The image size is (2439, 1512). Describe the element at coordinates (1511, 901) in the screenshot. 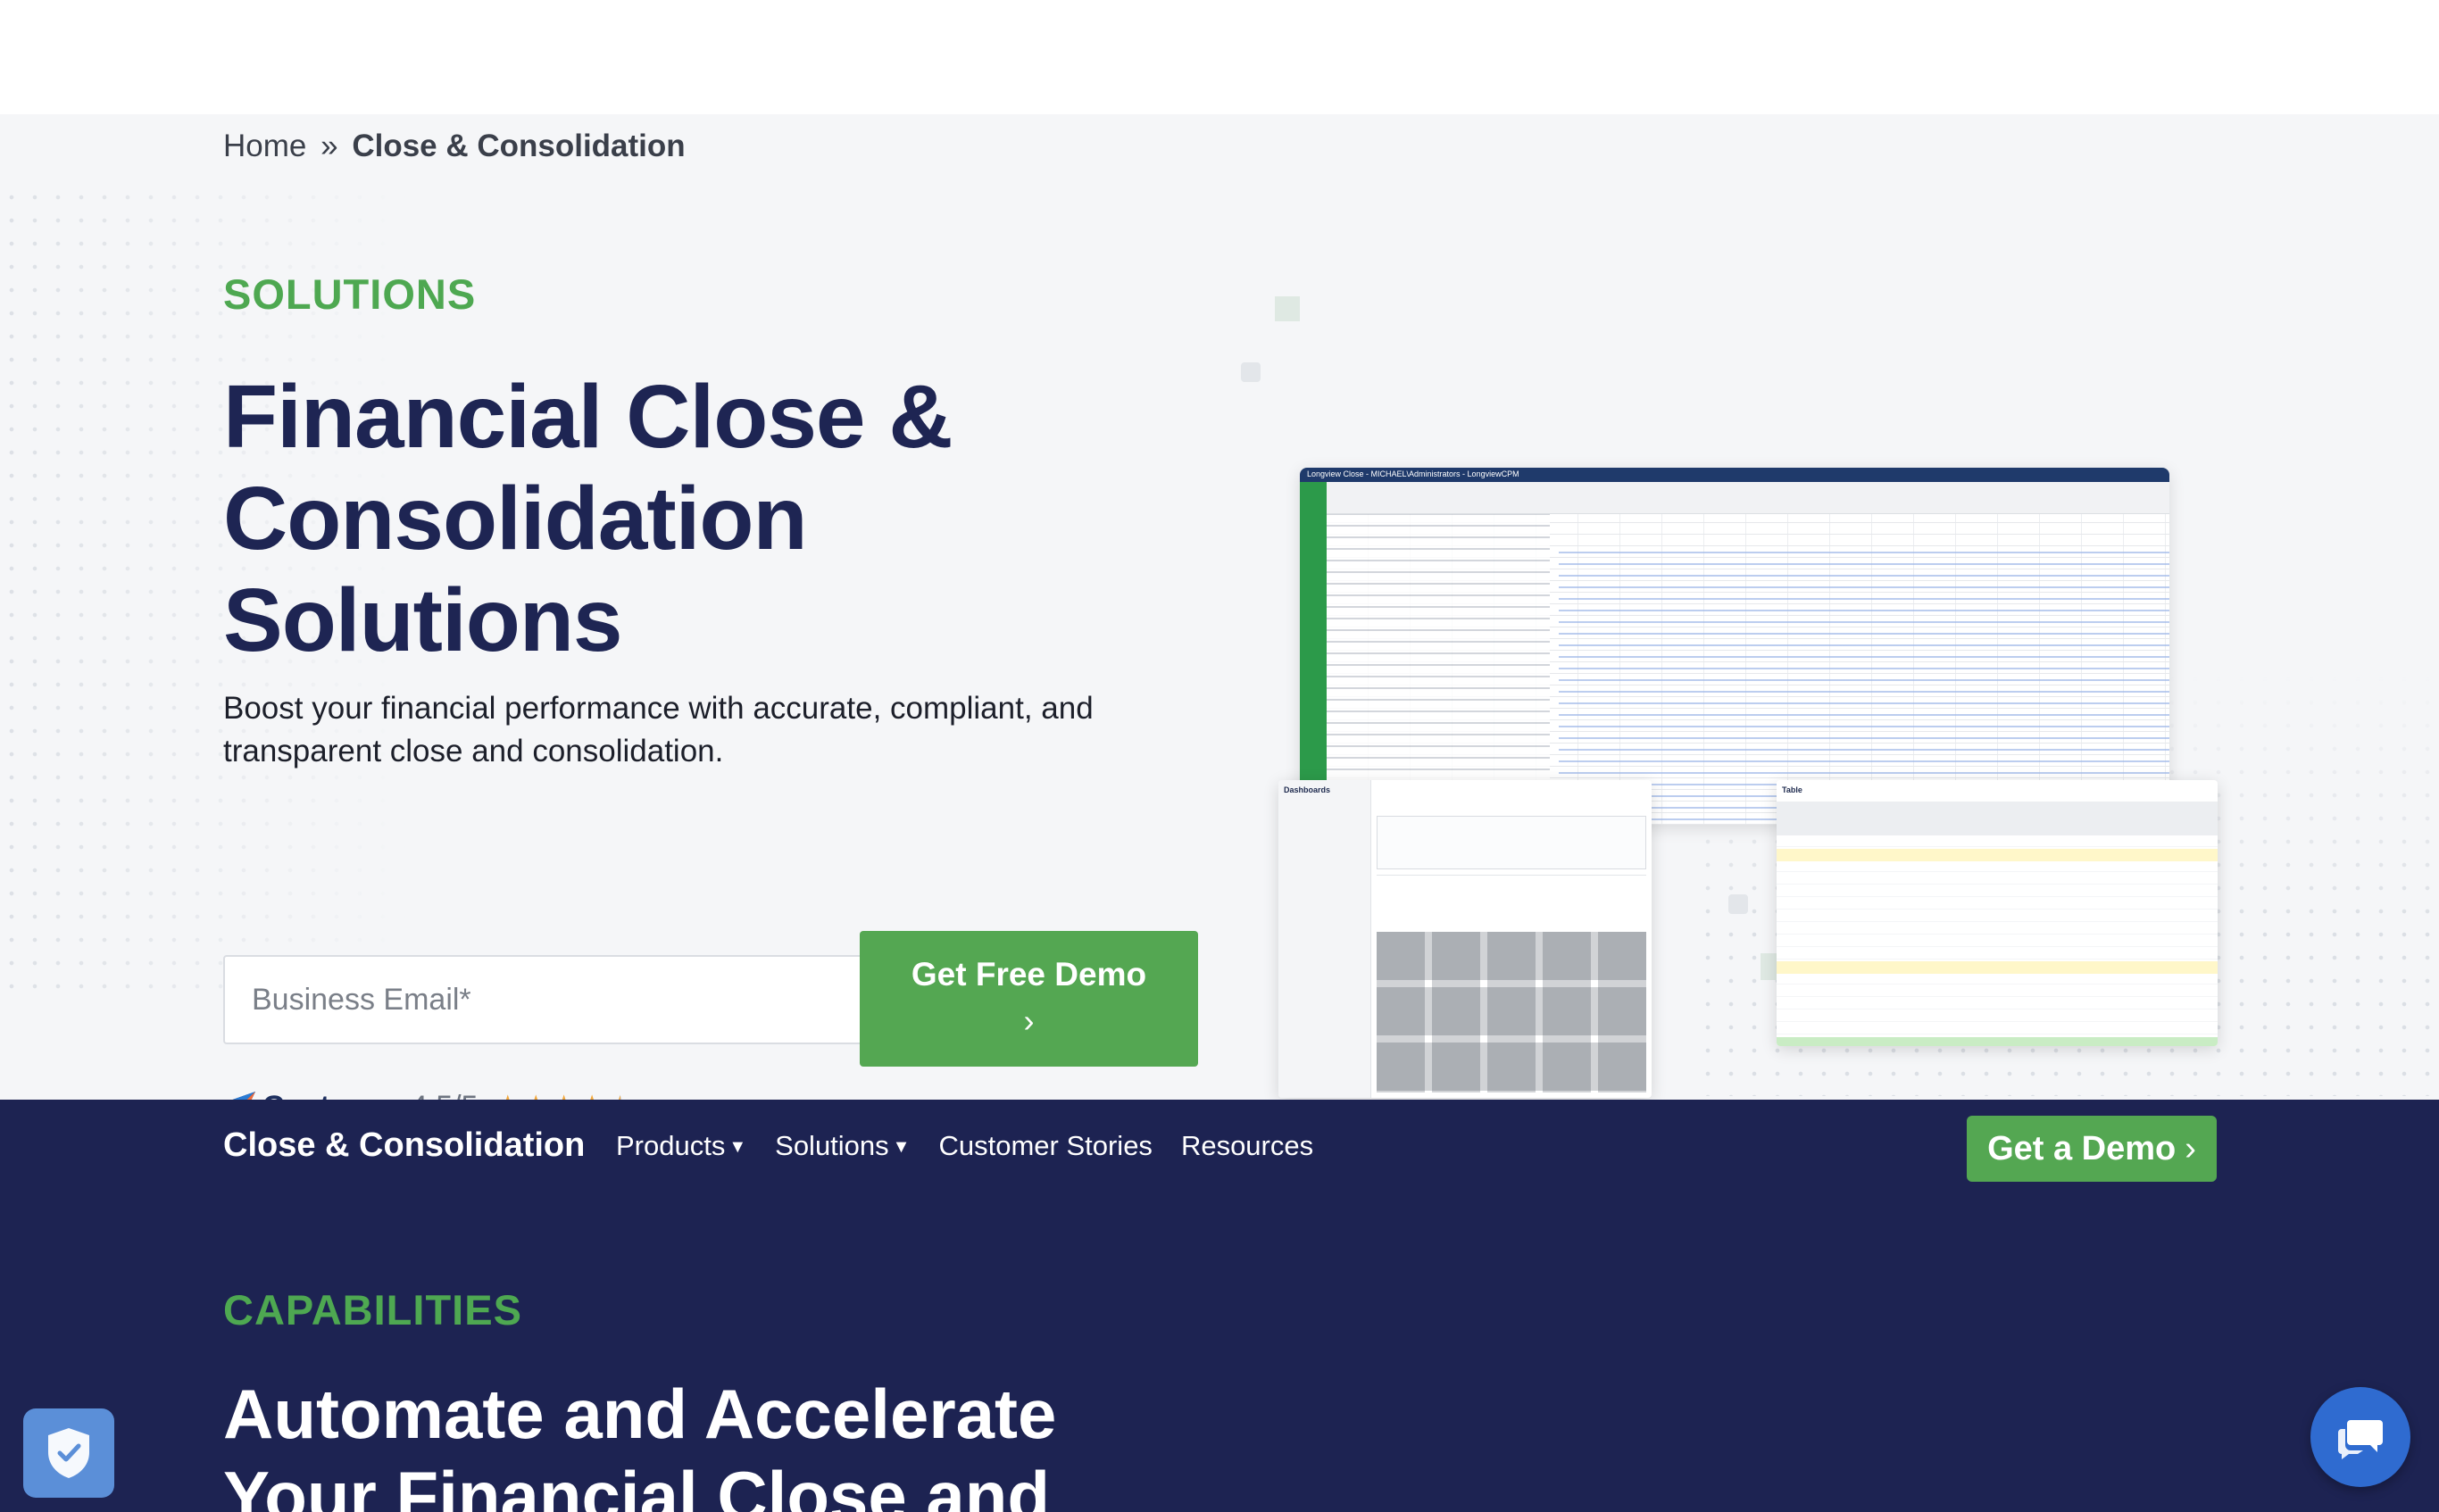

I see `screenshot-dashboard-cards` at that location.